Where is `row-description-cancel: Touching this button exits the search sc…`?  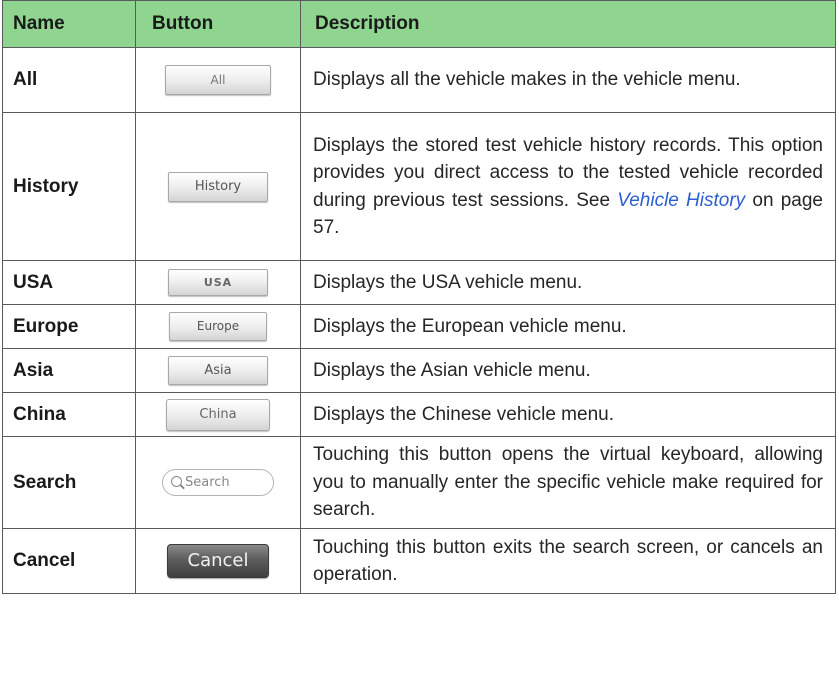
row-description-cancel: Touching this button exits the search sc… is located at coordinates (568, 561).